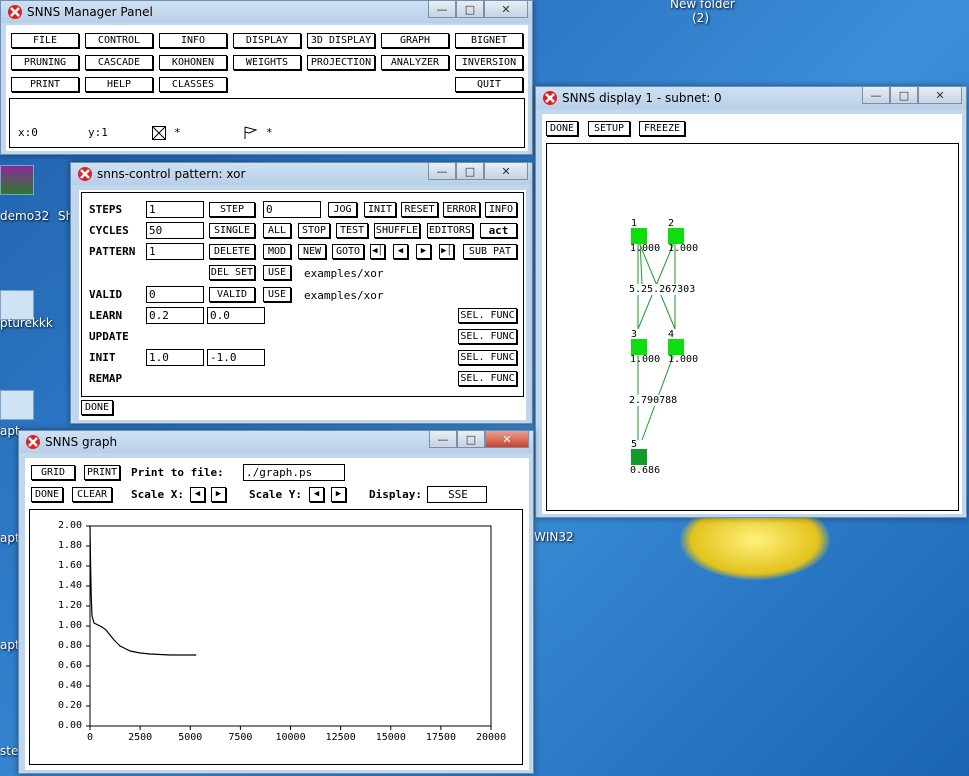  I want to click on update-sel-func-button: SEL. FUNC, so click(487, 336).